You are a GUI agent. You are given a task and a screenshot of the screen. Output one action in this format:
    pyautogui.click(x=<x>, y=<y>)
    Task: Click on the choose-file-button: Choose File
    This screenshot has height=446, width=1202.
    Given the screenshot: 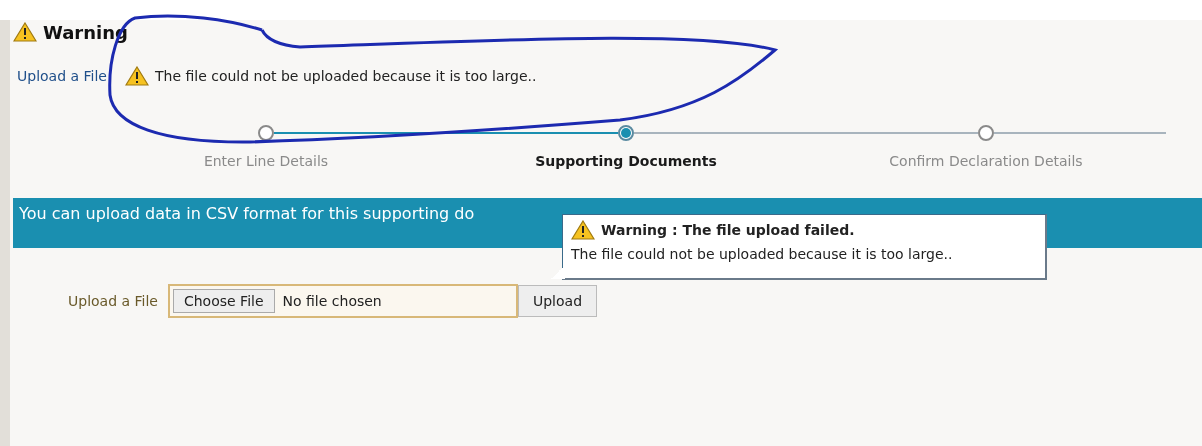 What is the action you would take?
    pyautogui.click(x=223, y=301)
    